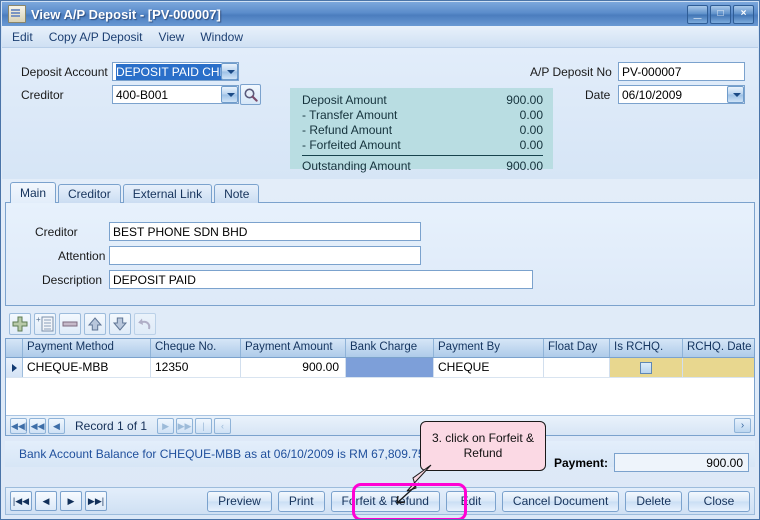 This screenshot has width=760, height=520. Describe the element at coordinates (166, 425) in the screenshot. I see `grid-next-record-button: ▶` at that location.